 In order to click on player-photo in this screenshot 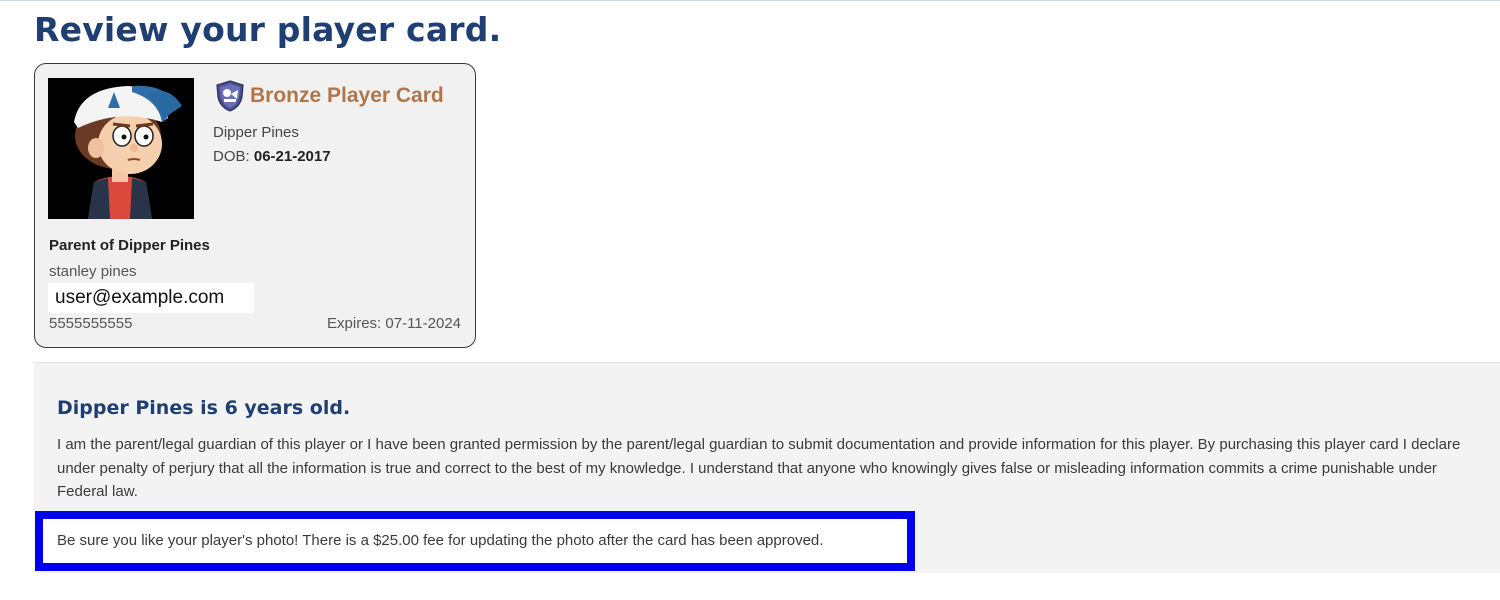, I will do `click(121, 148)`.